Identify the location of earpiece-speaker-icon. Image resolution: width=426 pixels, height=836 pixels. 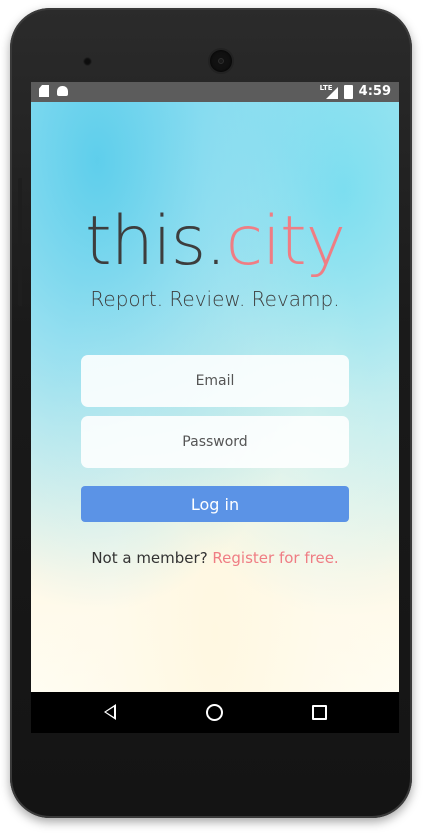
(221, 61).